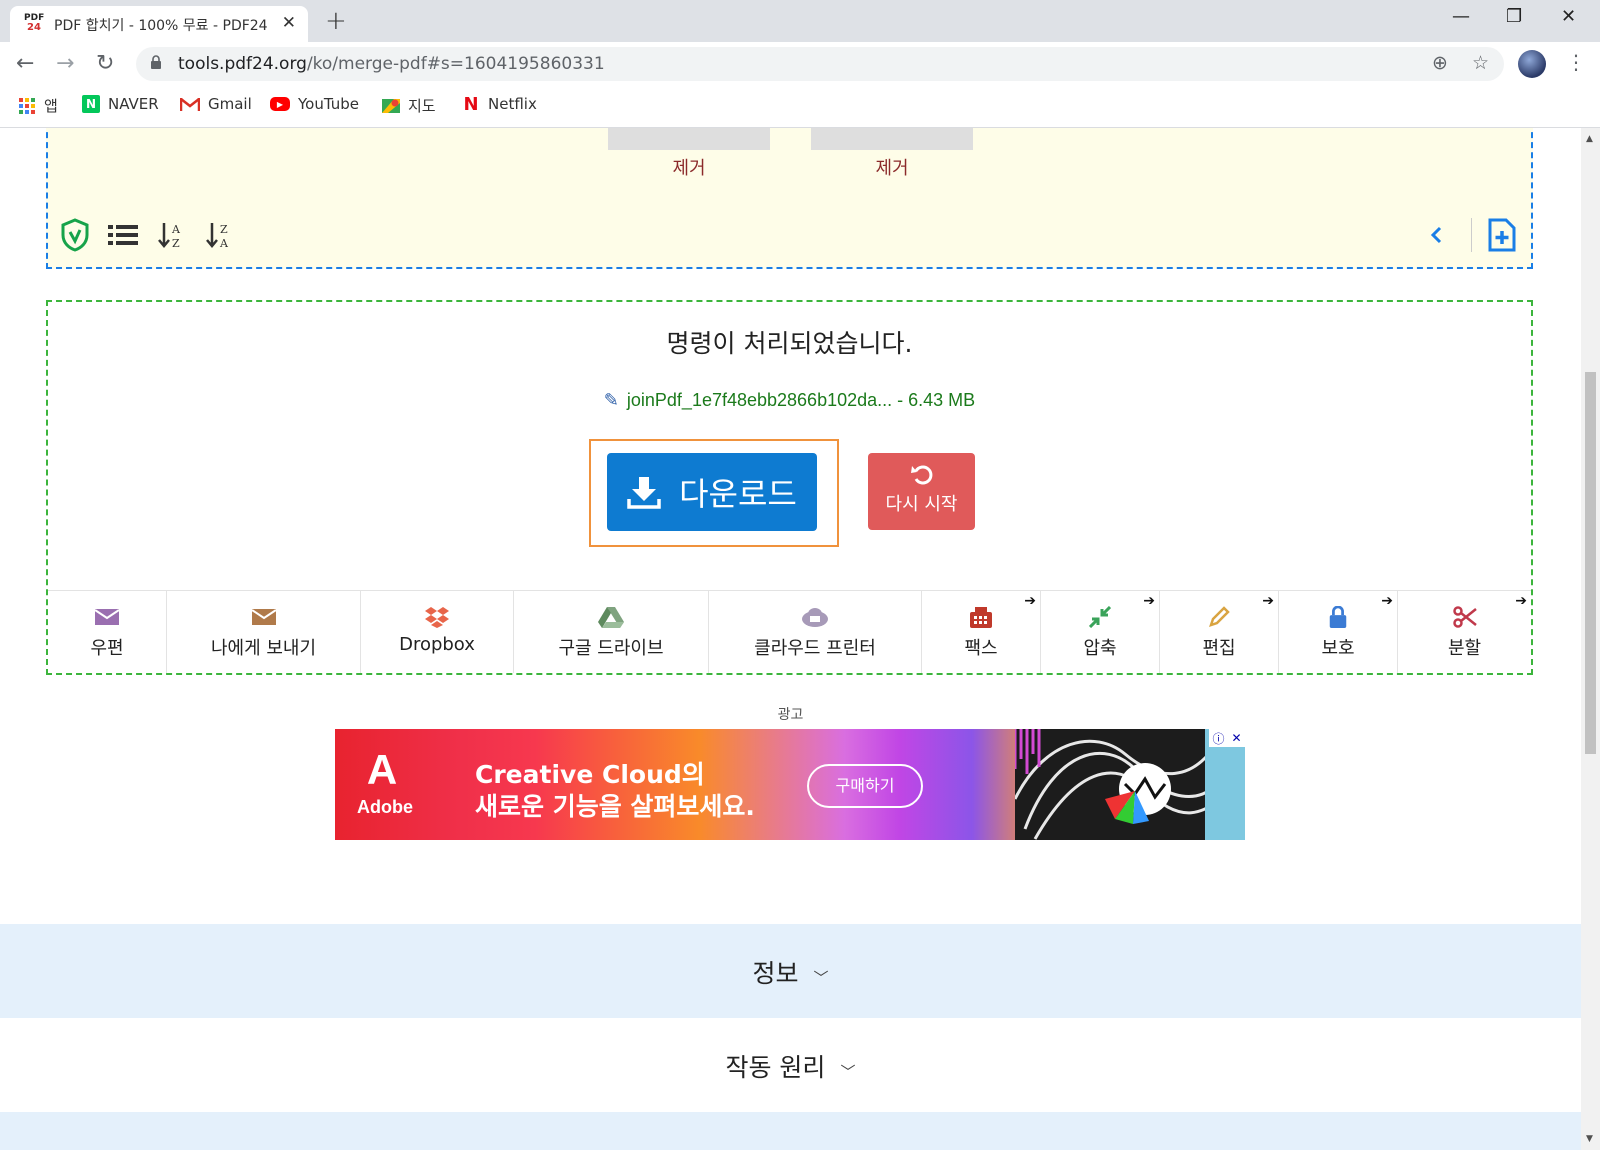 The width and height of the screenshot is (1600, 1150). Describe the element at coordinates (422, 106) in the screenshot. I see `bookmark-label: 지도` at that location.